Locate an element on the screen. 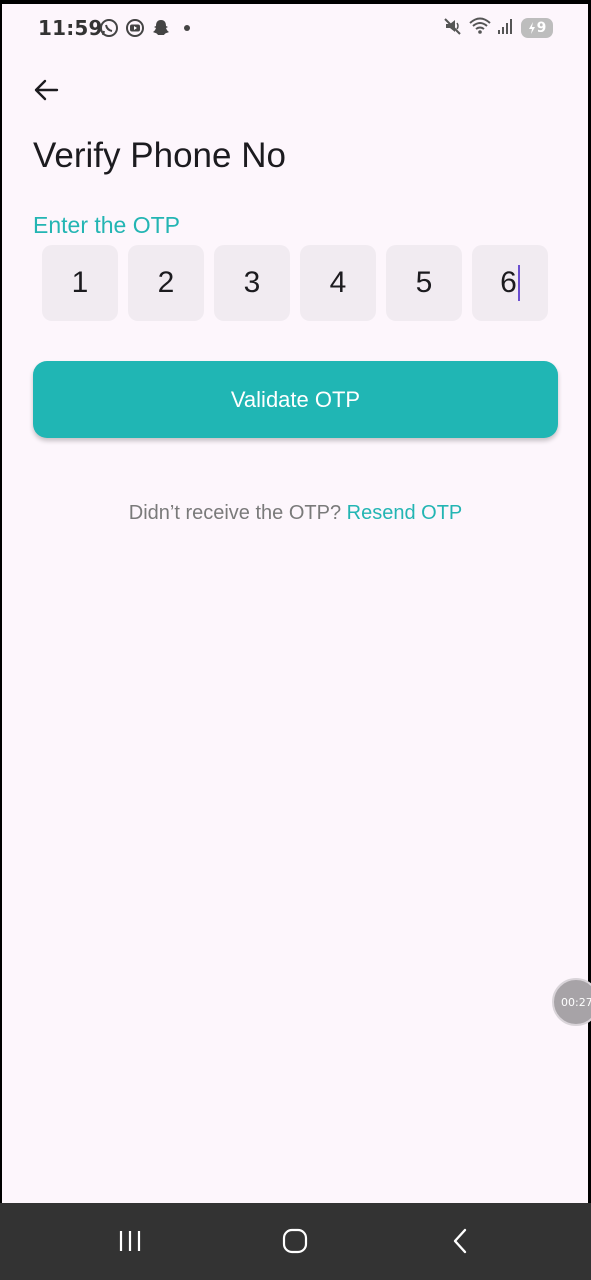 Image resolution: width=591 pixels, height=1280 pixels. screen-recorder-bubble: 00:27 is located at coordinates (571, 1002).